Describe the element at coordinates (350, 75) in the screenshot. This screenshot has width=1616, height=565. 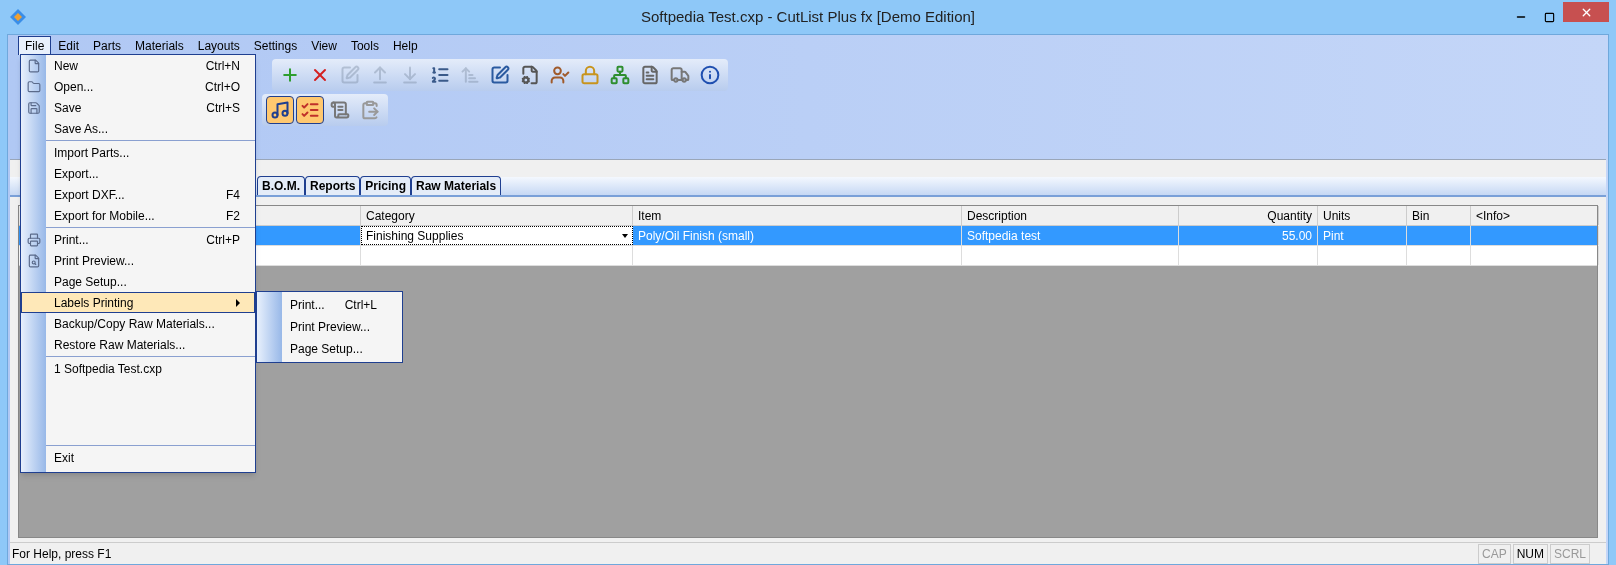
I see `edit-icon` at that location.